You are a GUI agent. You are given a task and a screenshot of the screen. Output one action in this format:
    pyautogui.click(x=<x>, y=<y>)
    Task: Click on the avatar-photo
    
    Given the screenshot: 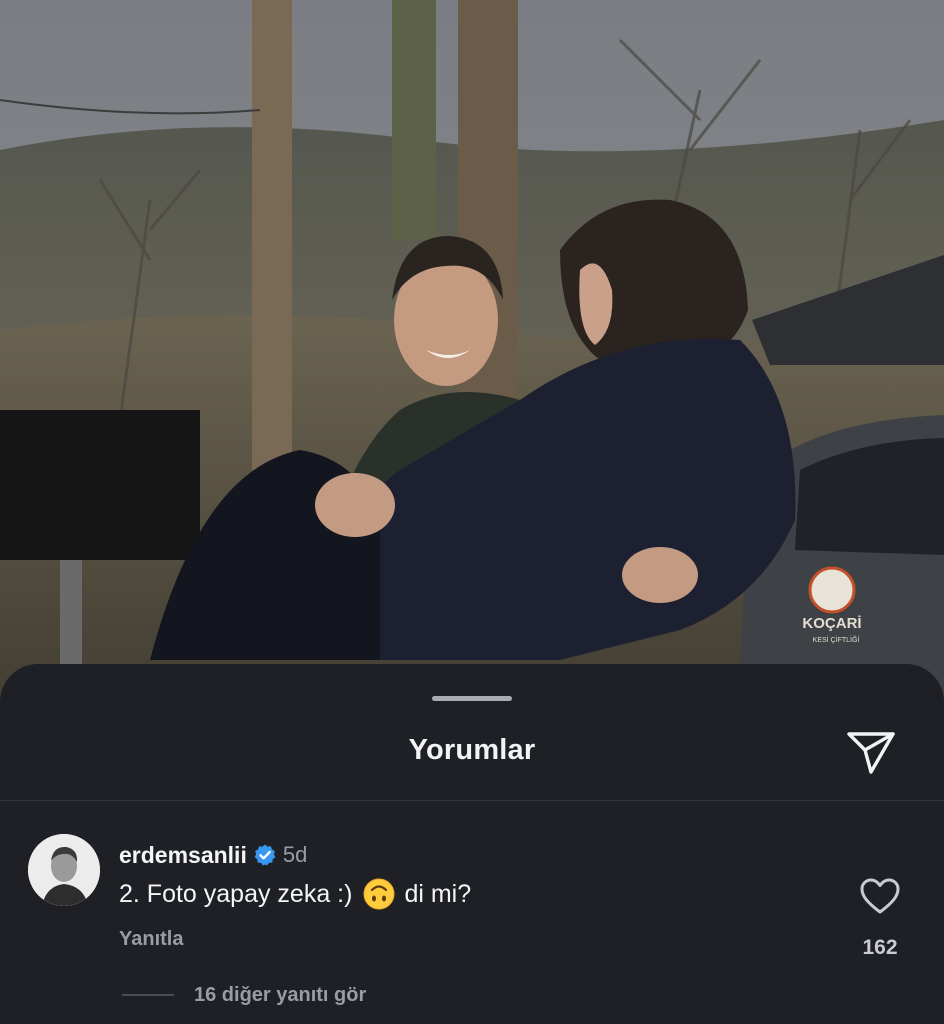 What is the action you would take?
    pyautogui.click(x=64, y=870)
    